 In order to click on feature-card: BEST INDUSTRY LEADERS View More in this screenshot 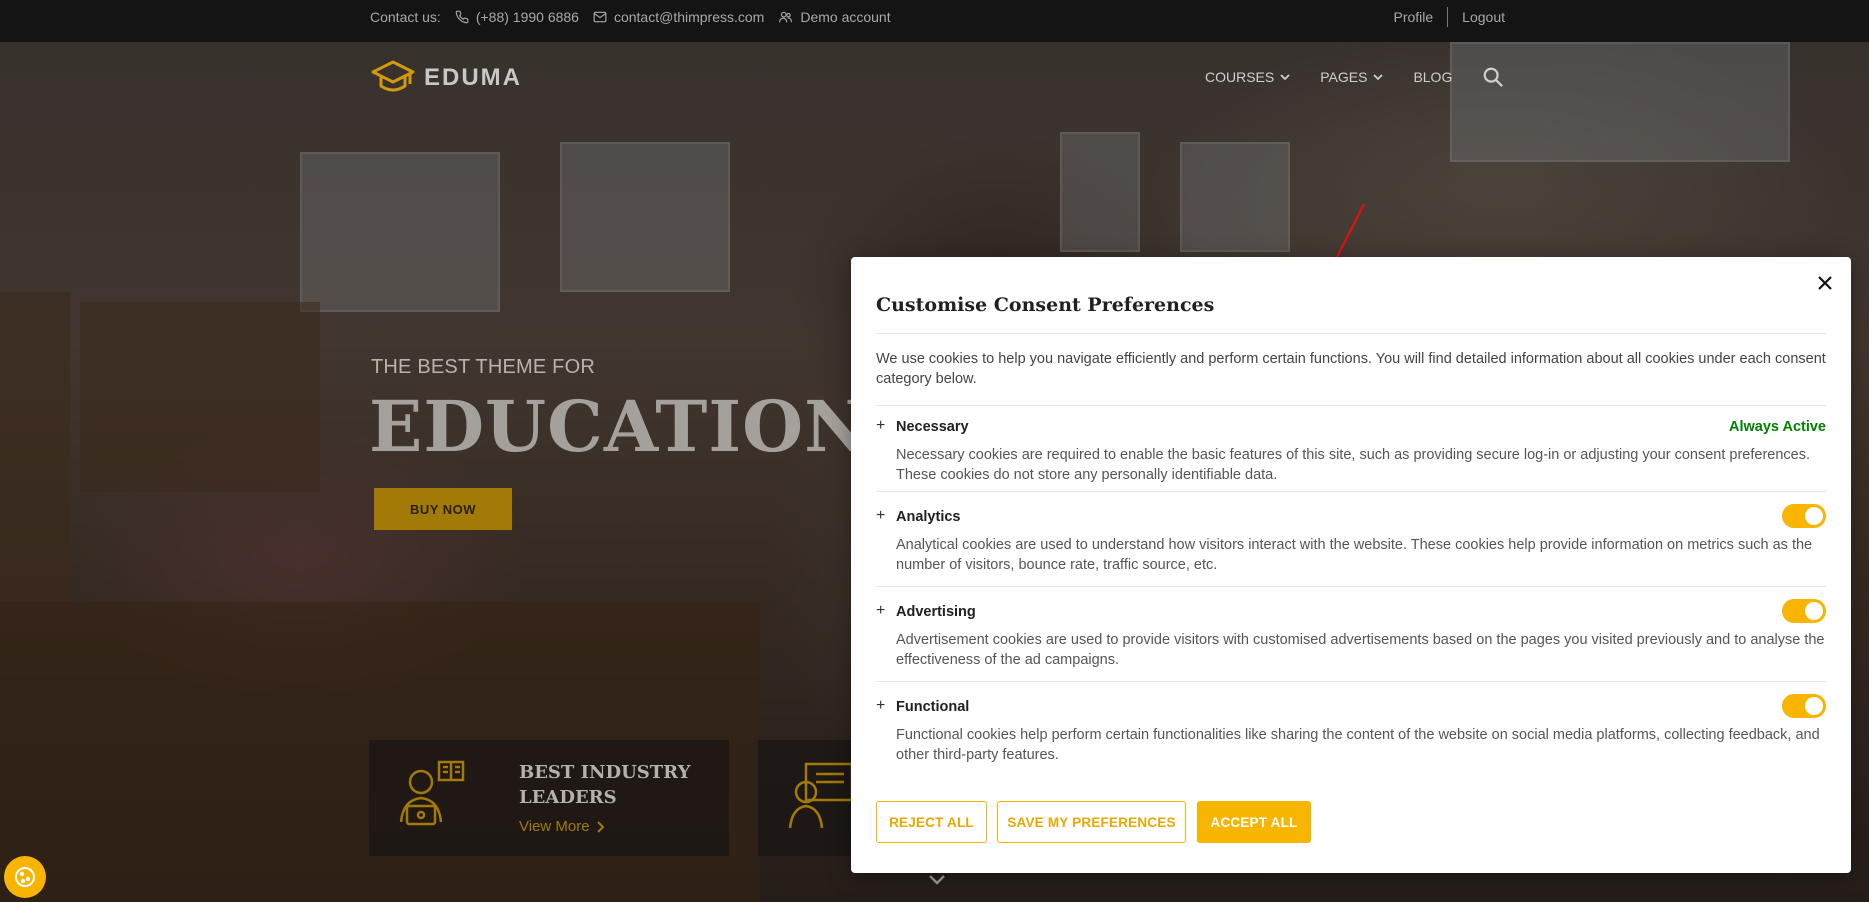, I will do `click(549, 798)`.